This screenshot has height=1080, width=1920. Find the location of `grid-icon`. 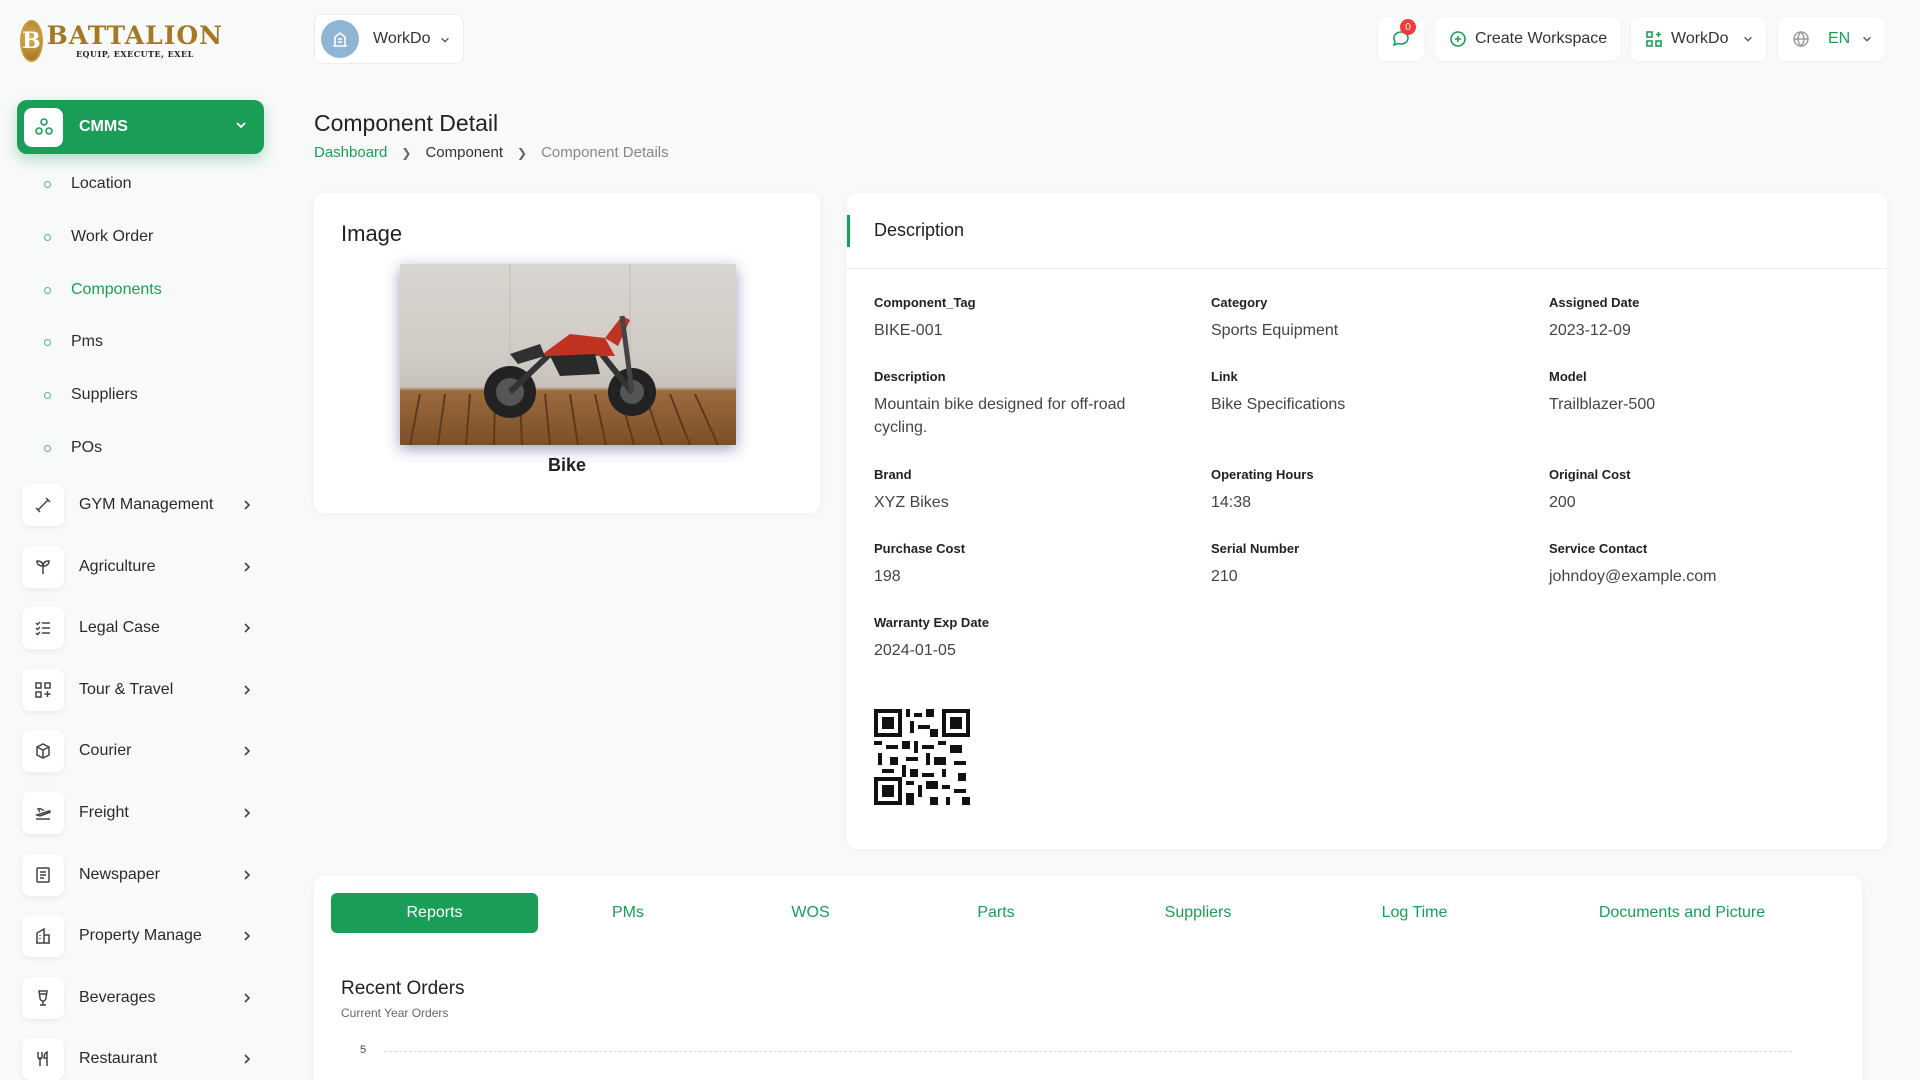

grid-icon is located at coordinates (43, 690).